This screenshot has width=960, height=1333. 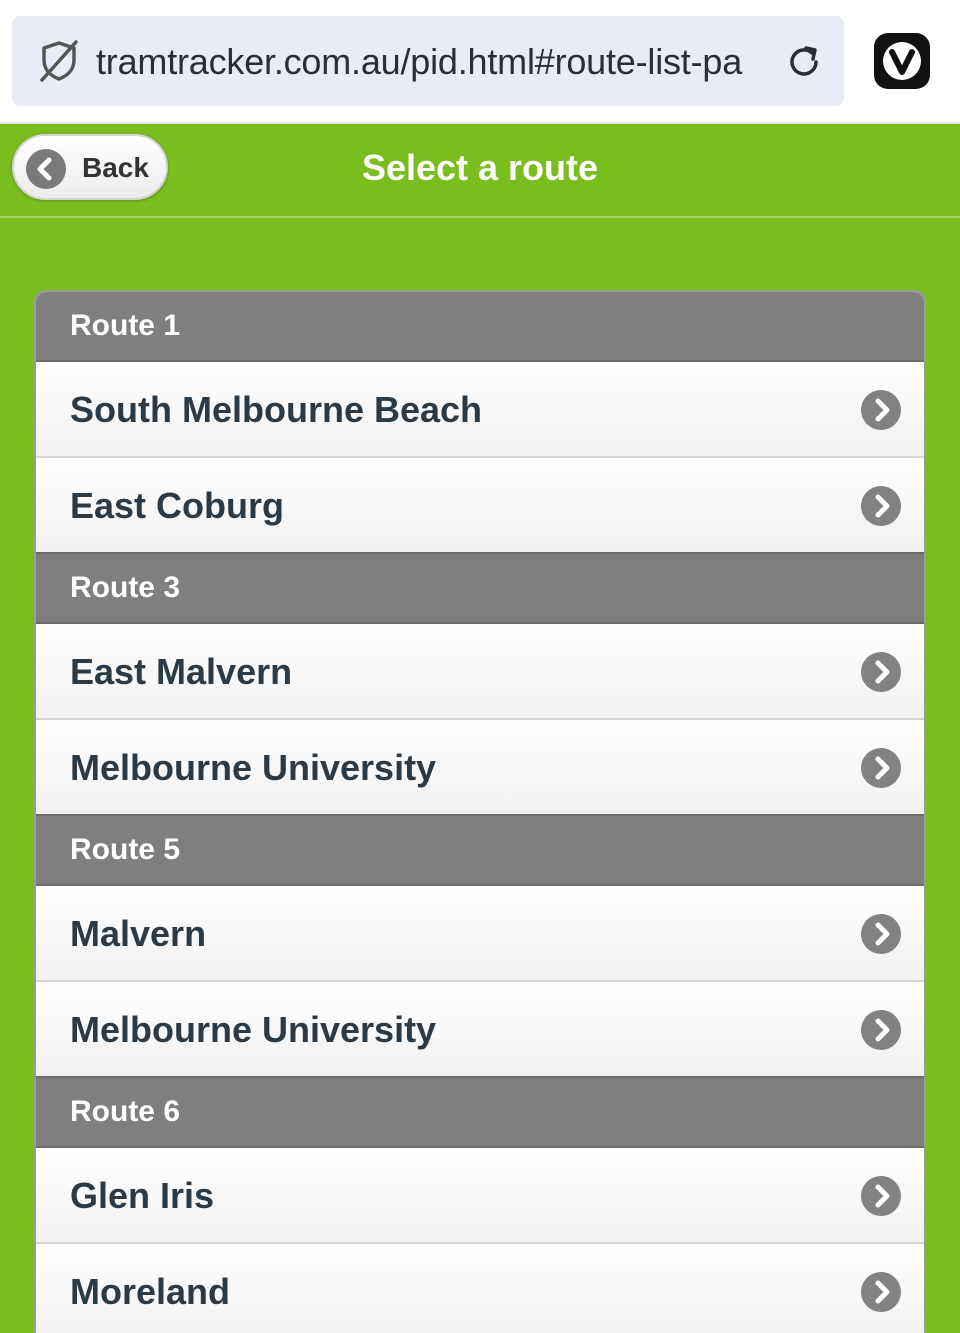 I want to click on route-destination: Glen Iris, so click(x=142, y=1195).